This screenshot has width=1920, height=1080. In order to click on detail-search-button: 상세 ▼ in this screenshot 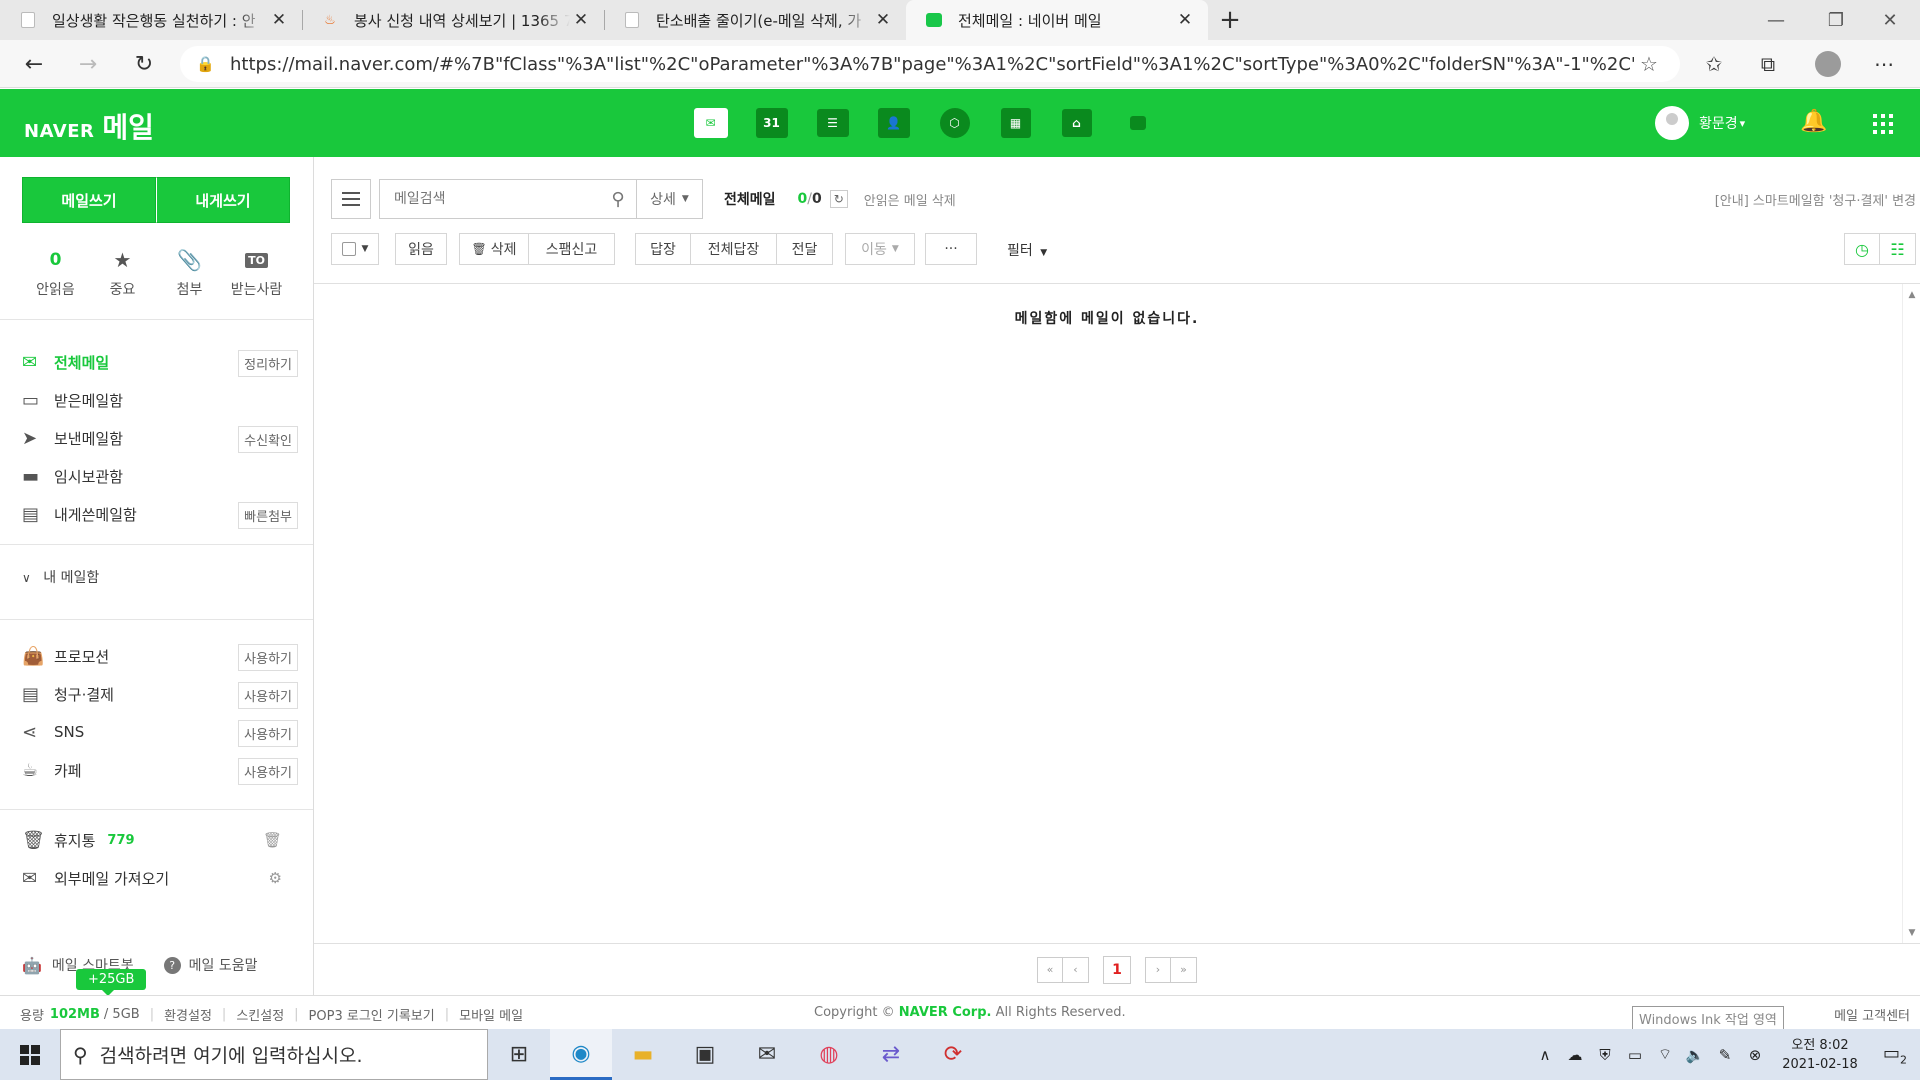, I will do `click(669, 199)`.